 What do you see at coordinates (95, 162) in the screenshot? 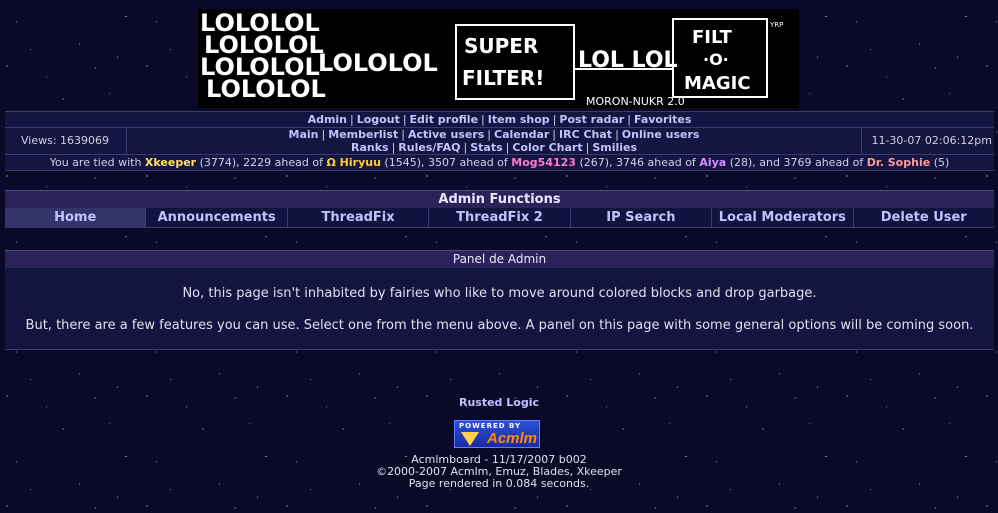
I see `tied-prefix: You are tied with` at bounding box center [95, 162].